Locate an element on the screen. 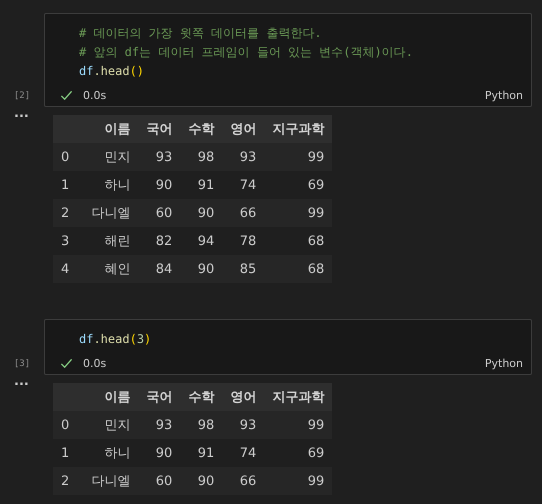  table-cell: 85 is located at coordinates (243, 269).